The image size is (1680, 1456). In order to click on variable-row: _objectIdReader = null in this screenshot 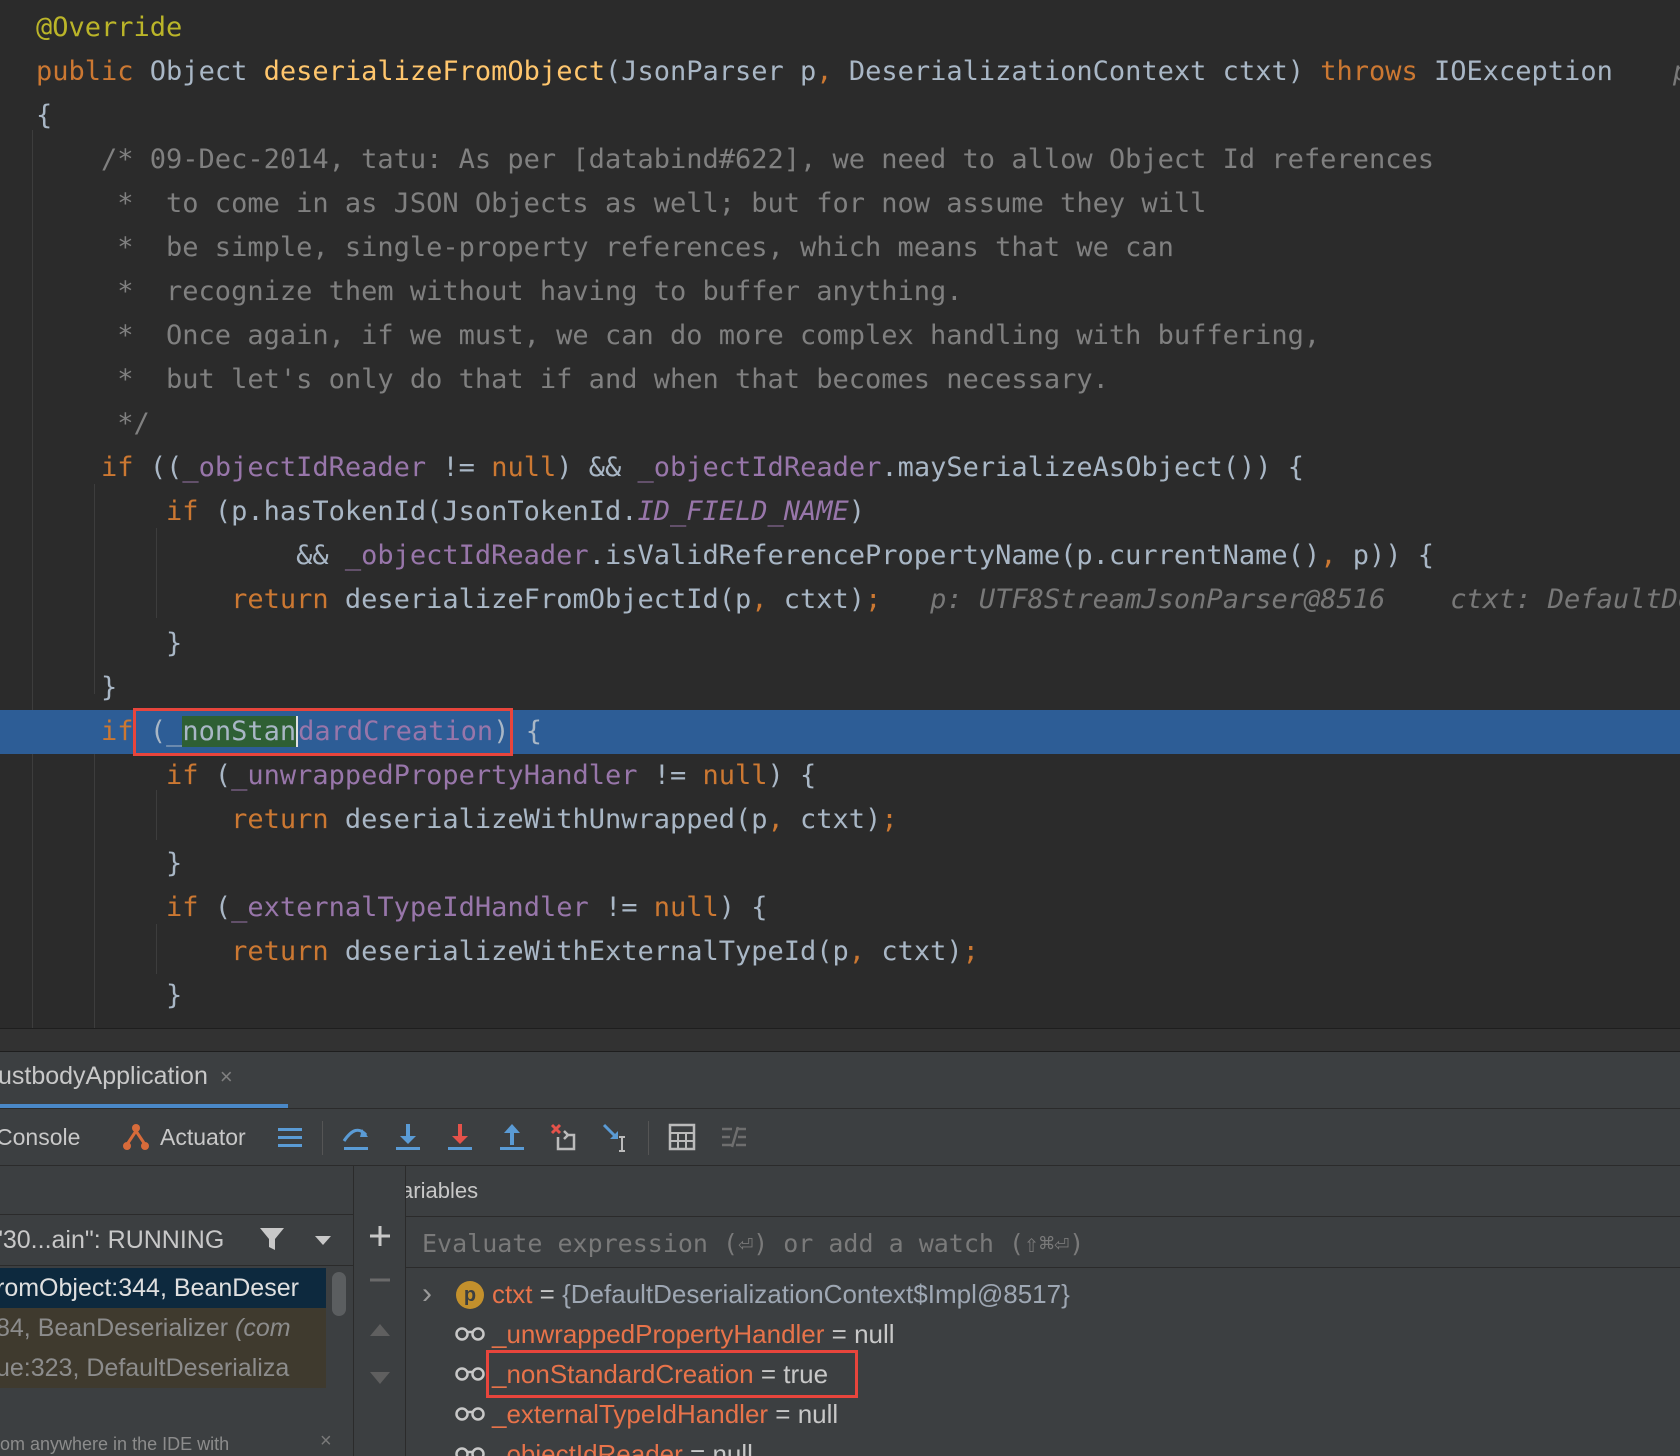, I will do `click(1043, 1445)`.